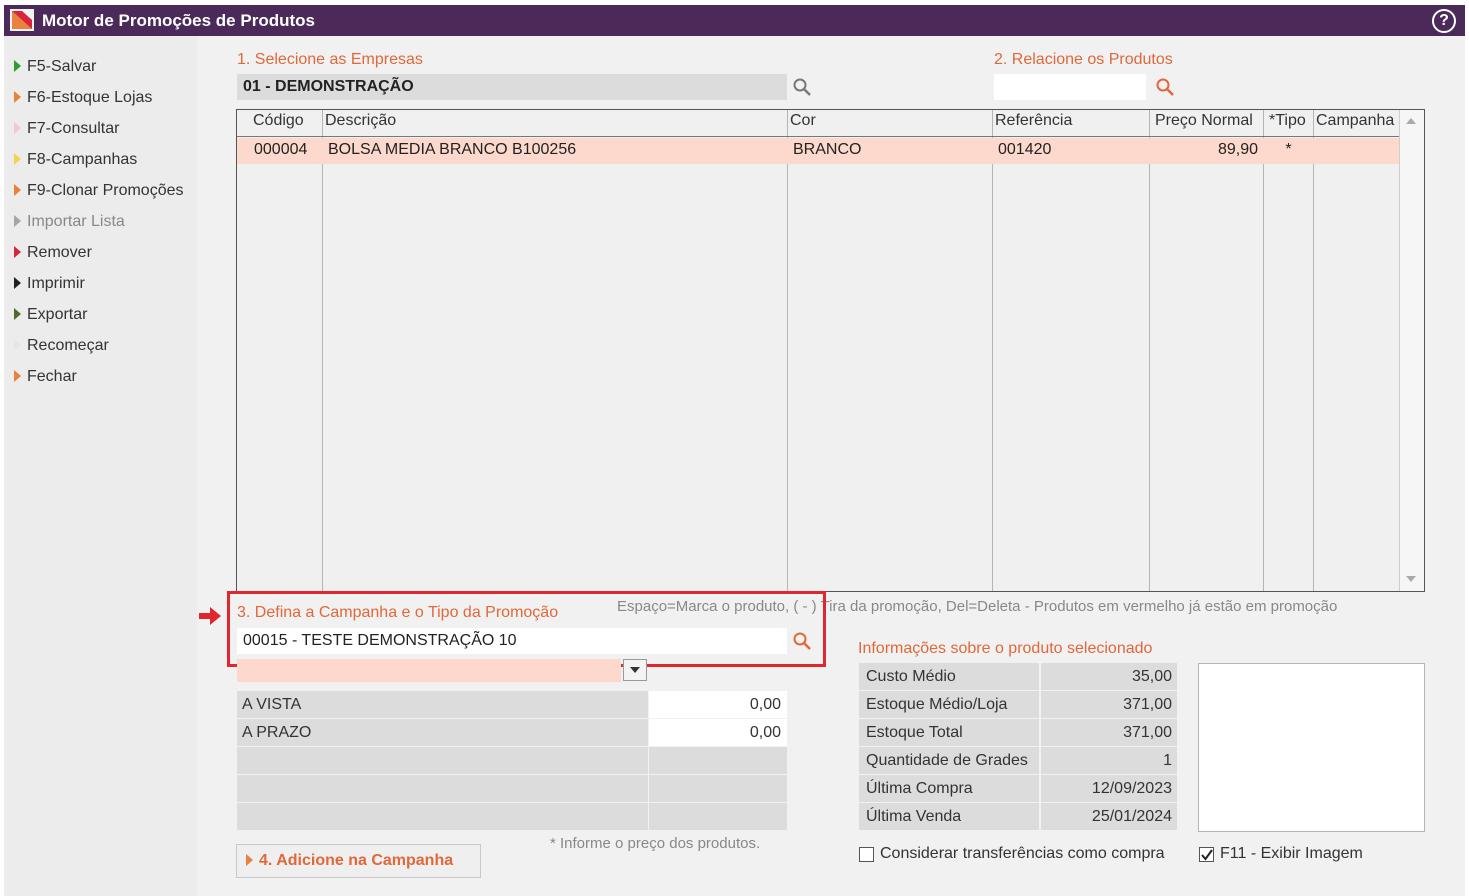  What do you see at coordinates (949, 788) in the screenshot?
I see `info-label: Última Compra` at bounding box center [949, 788].